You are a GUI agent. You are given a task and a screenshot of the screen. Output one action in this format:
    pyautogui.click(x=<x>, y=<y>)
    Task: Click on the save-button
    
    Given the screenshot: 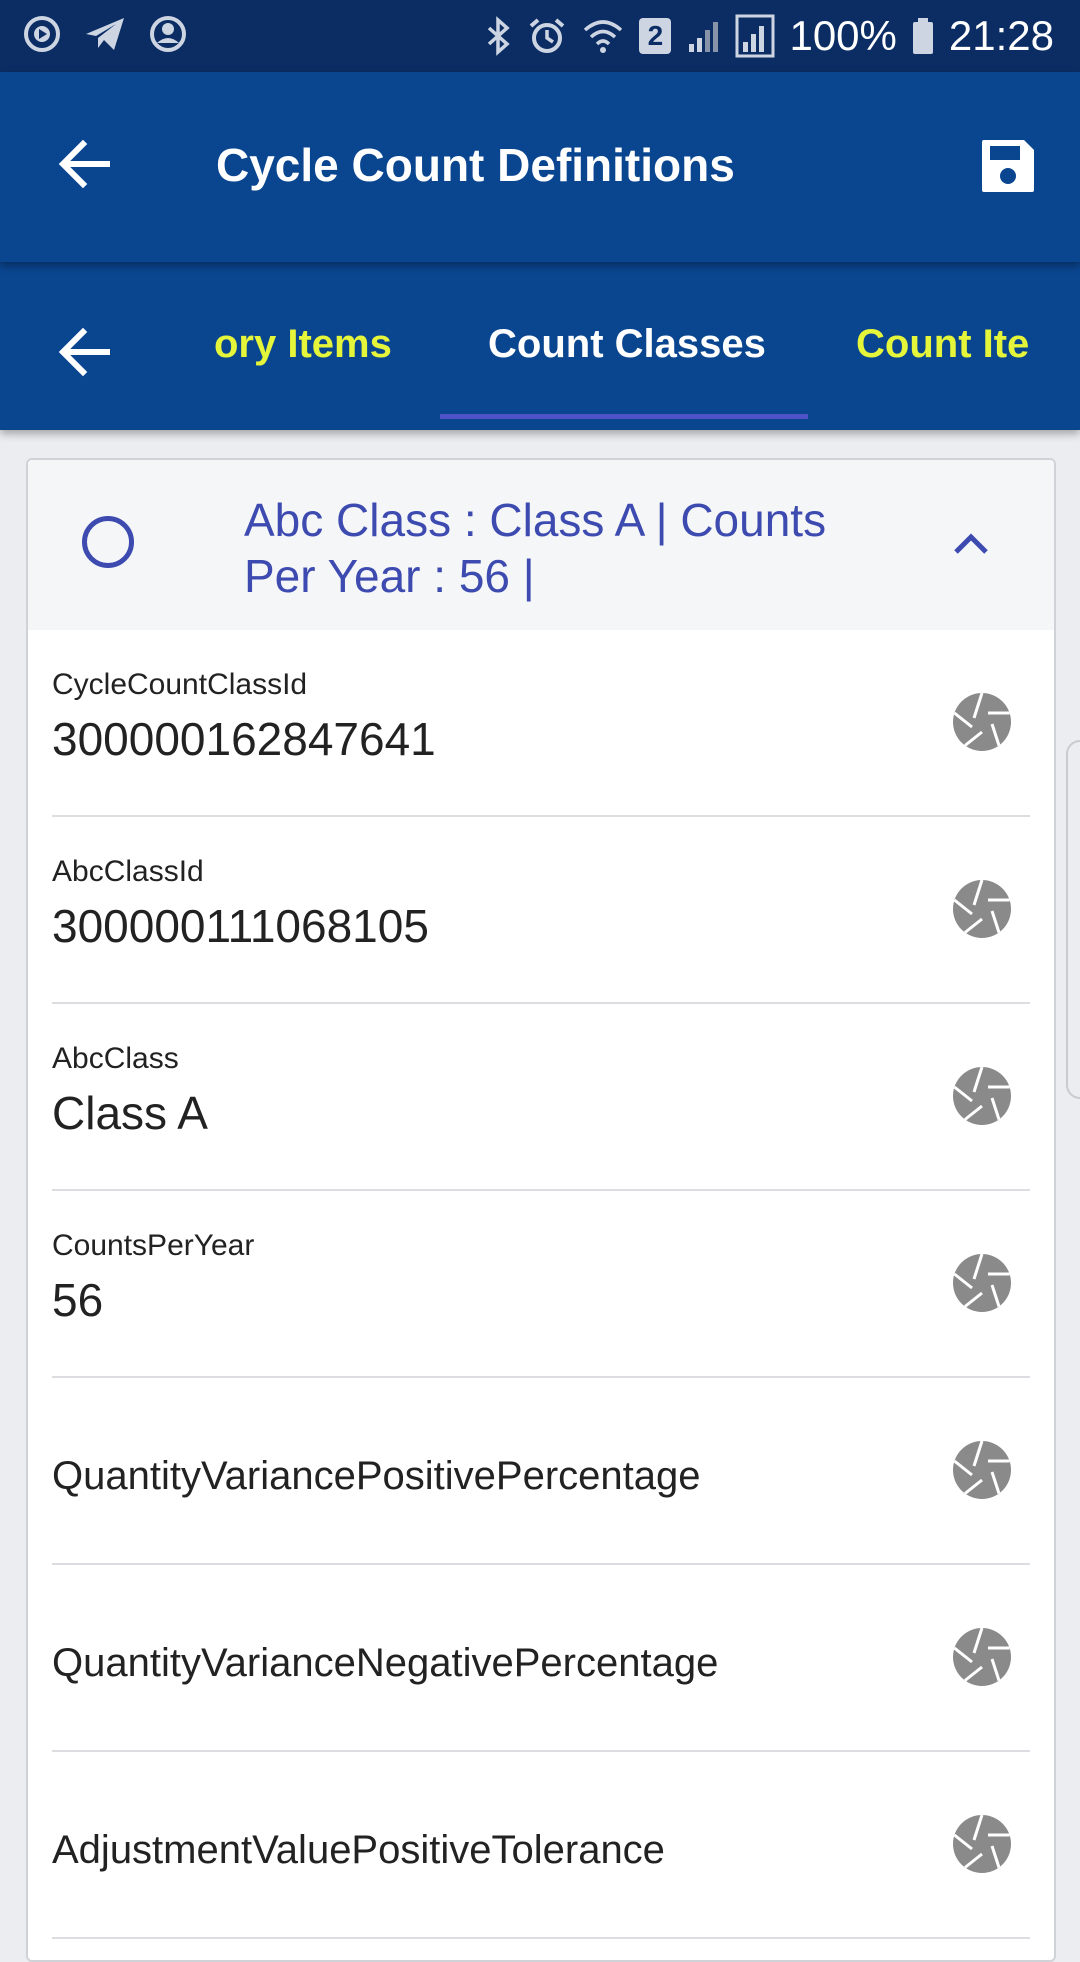 What is the action you would take?
    pyautogui.click(x=1008, y=166)
    